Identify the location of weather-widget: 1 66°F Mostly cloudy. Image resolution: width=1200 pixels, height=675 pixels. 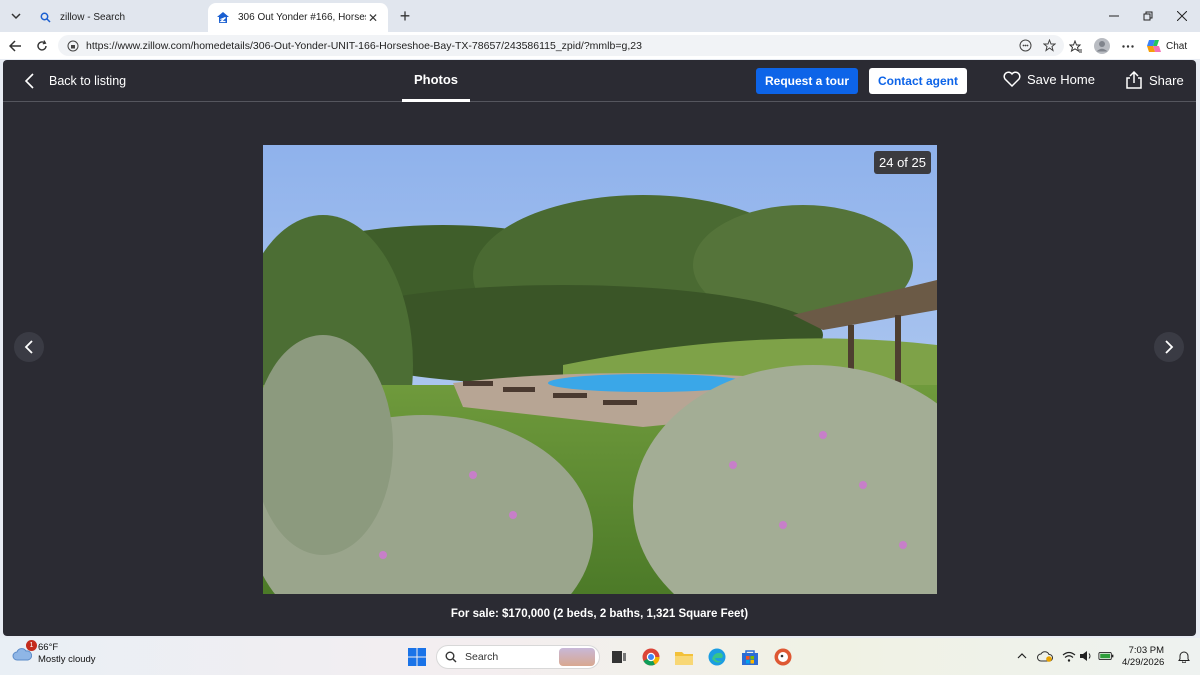
(54, 653).